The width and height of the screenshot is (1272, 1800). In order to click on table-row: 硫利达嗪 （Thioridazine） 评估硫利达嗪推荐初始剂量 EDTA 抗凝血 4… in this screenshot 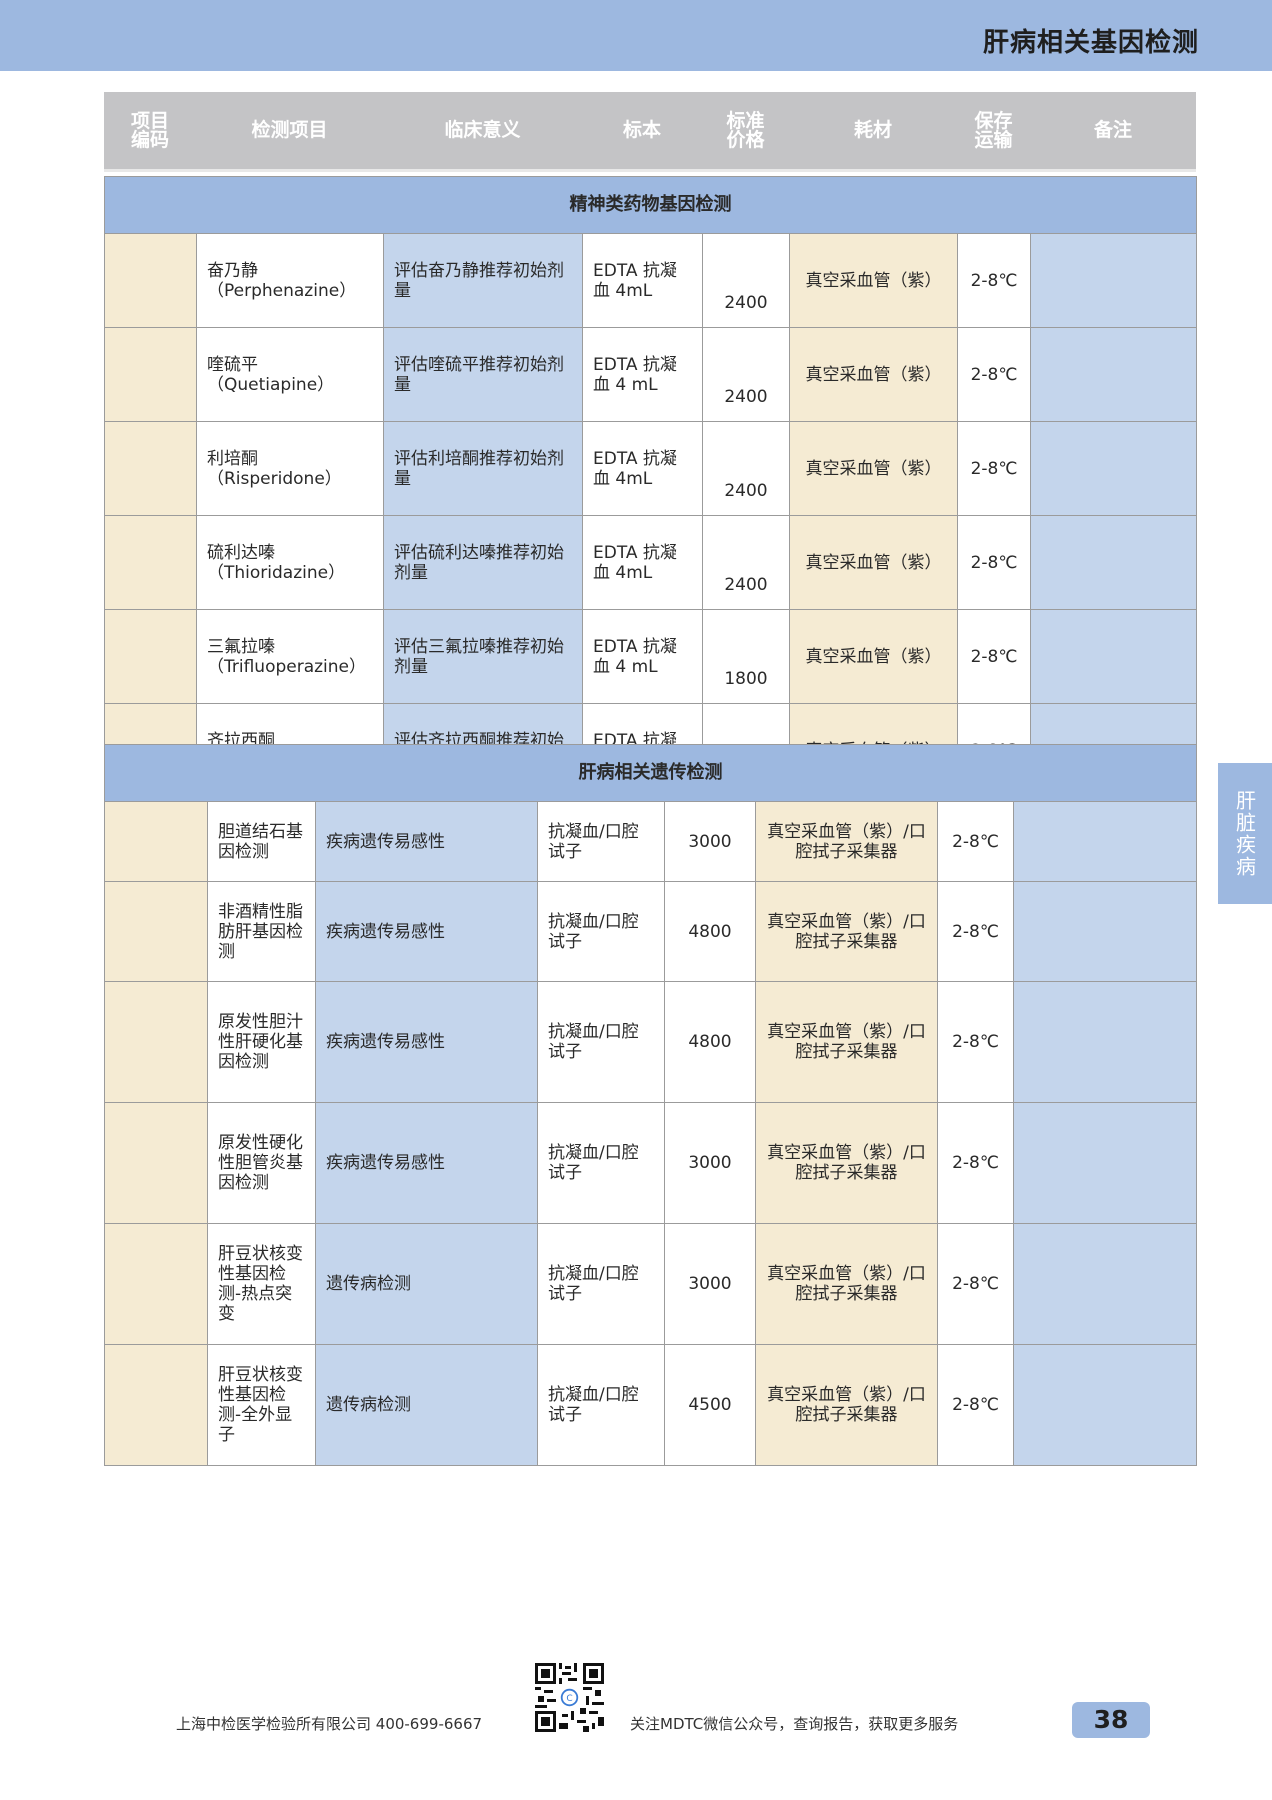, I will do `click(650, 562)`.